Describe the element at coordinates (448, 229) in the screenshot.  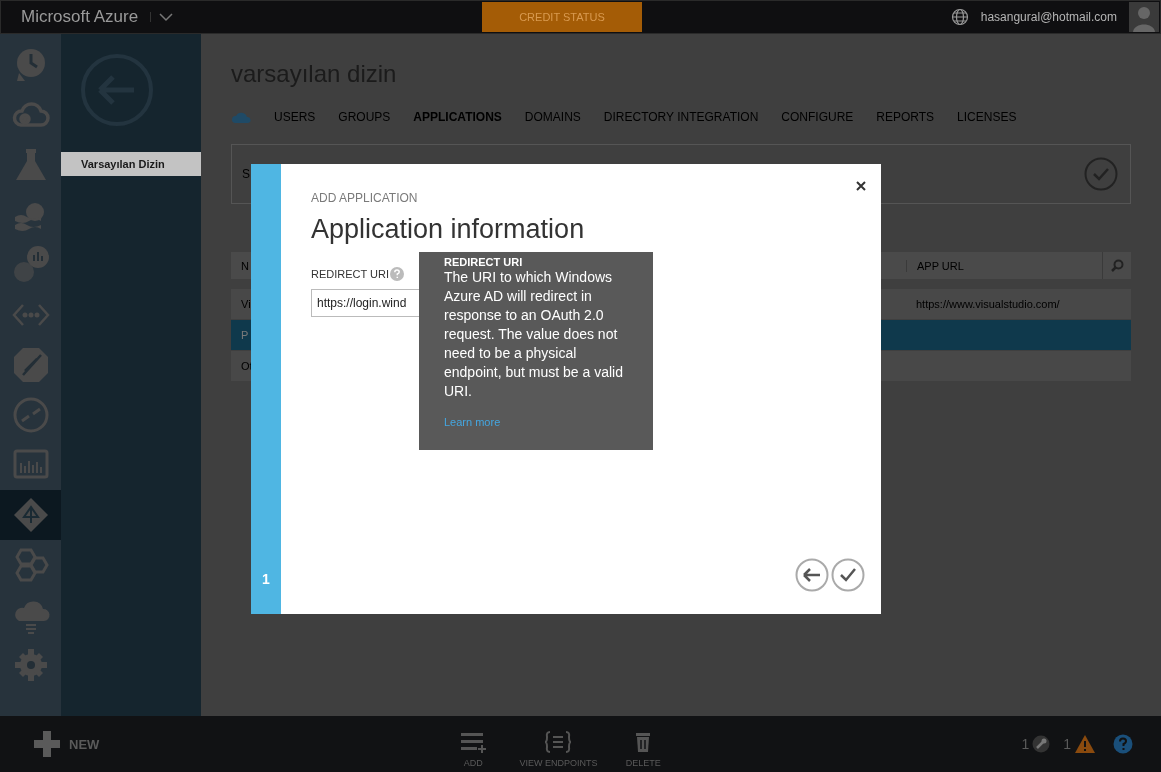
I see `dialog-title: Application information` at that location.